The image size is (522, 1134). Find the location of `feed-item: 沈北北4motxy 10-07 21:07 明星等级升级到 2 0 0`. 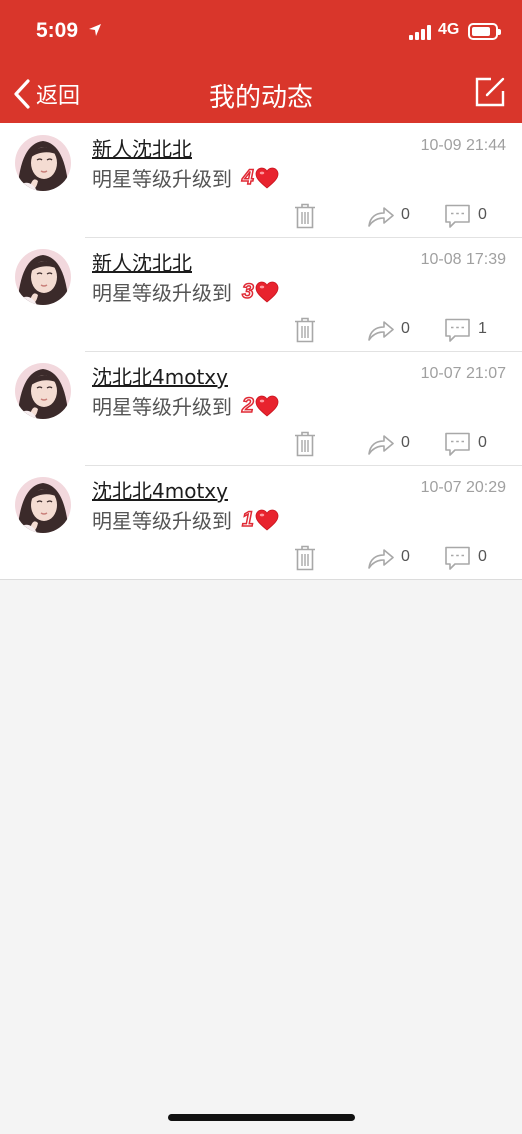

feed-item: 沈北北4motxy 10-07 21:07 明星等级升级到 2 0 0 is located at coordinates (261, 408).